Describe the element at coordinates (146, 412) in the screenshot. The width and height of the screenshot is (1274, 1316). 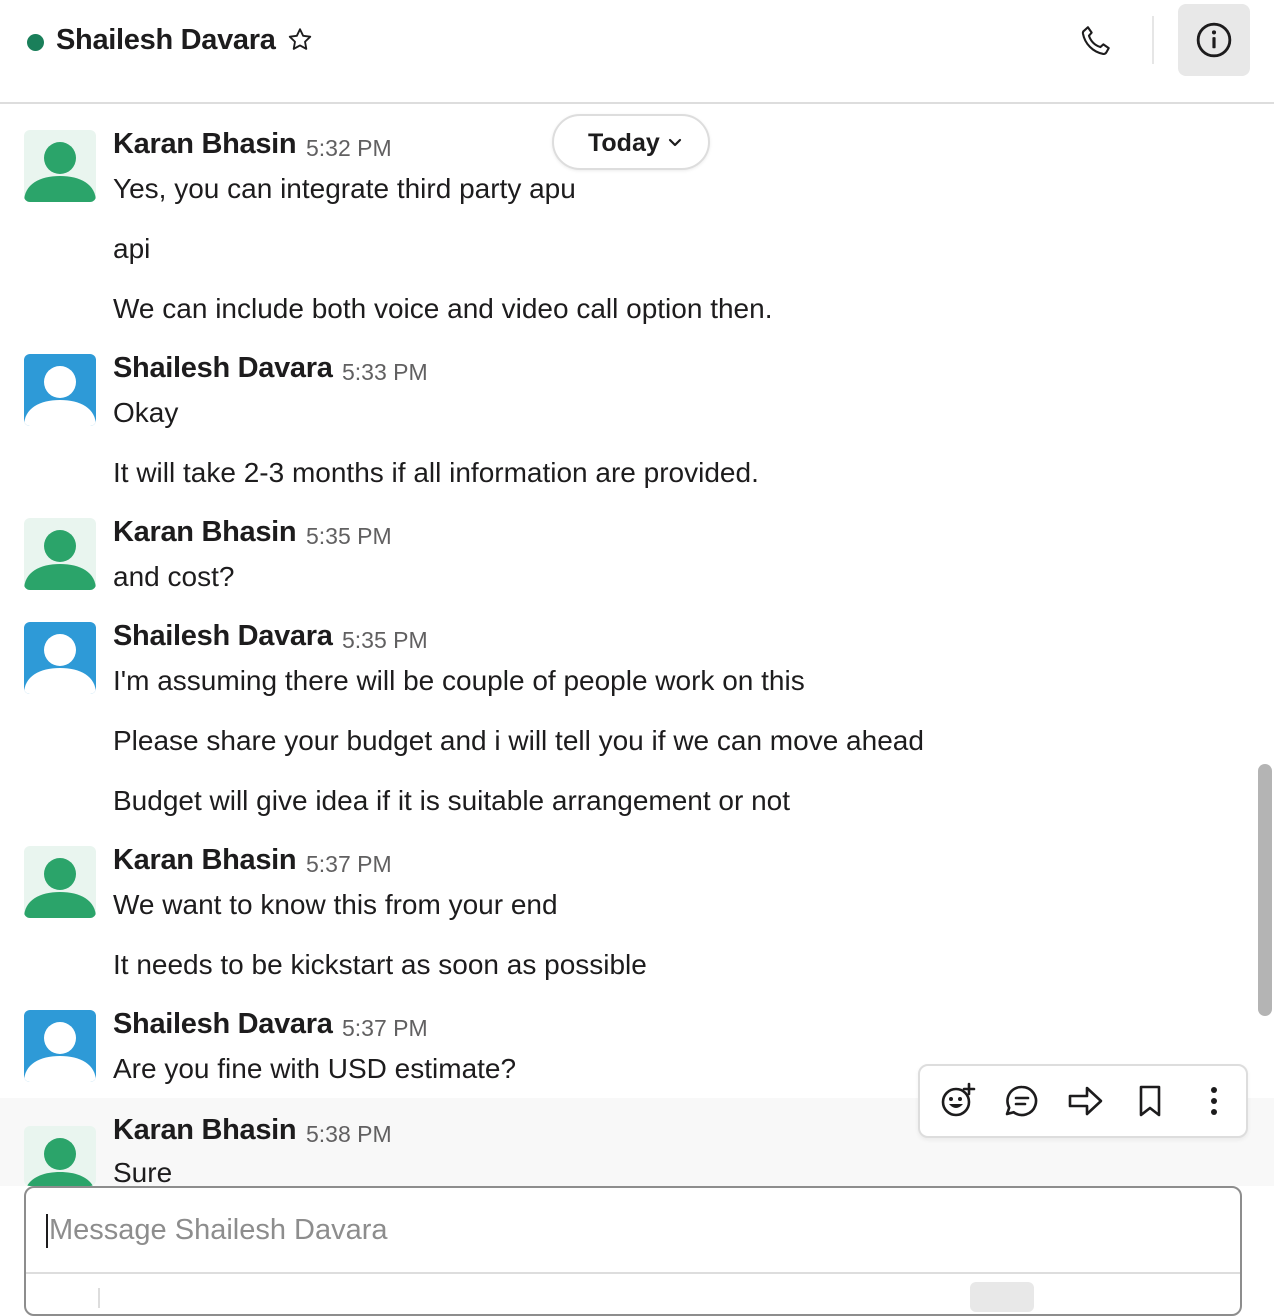
I see `message-text: Okay` at that location.